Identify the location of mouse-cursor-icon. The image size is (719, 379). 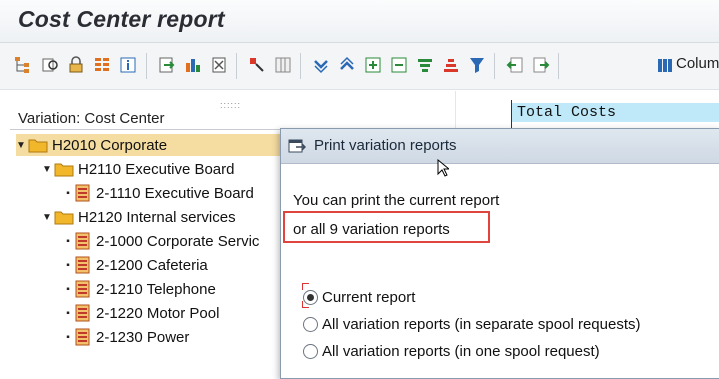
(444, 170).